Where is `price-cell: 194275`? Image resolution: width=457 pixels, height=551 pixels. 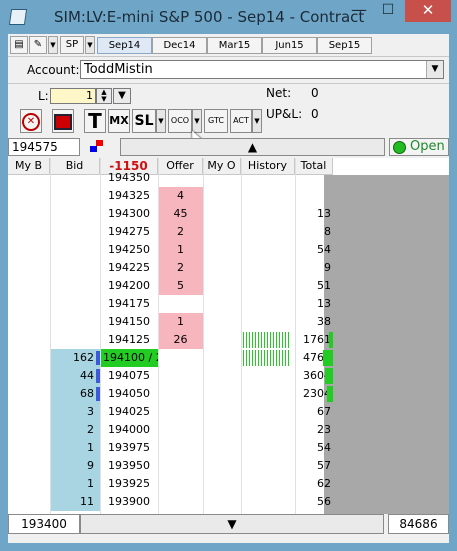
price-cell: 194275 is located at coordinates (129, 232).